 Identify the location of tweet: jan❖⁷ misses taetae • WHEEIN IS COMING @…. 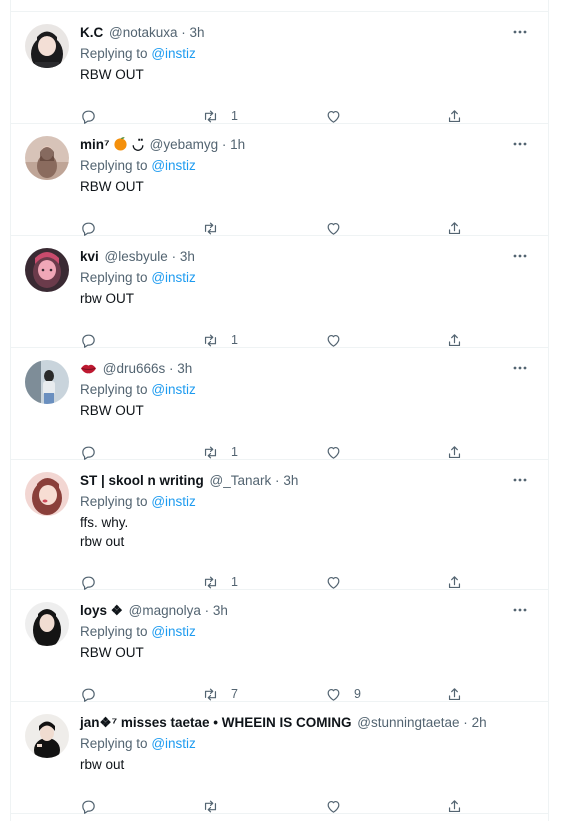
(279, 758).